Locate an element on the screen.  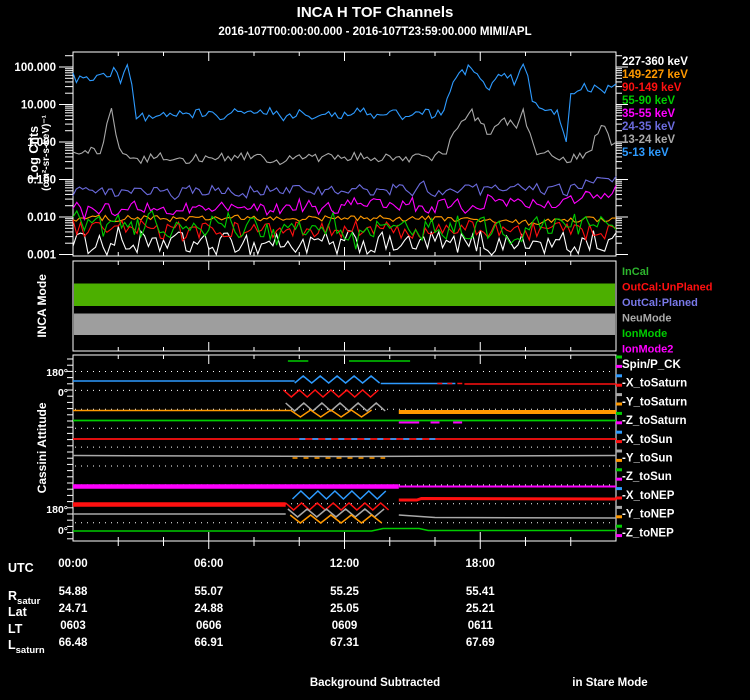
ephemeris-value: 25.21 is located at coordinates (480, 609).